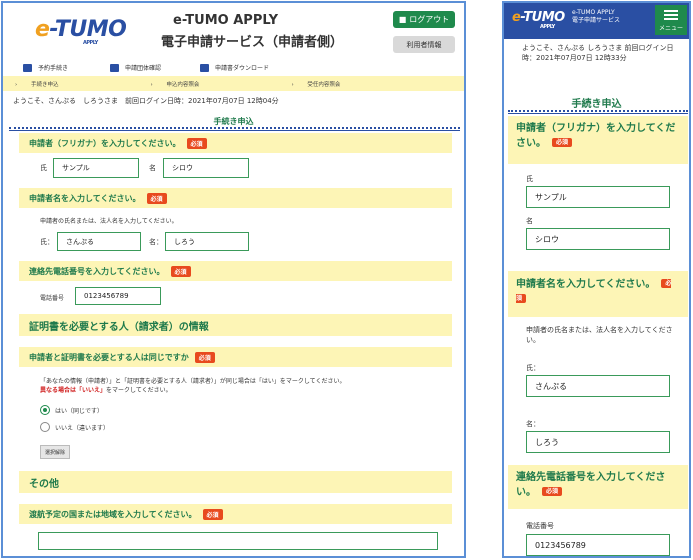 Image resolution: width=693 pixels, height=560 pixels. What do you see at coordinates (235, 325) in the screenshot?
I see `cert-holder-heading: 証明書を必要とする人（請求者）の情報` at bounding box center [235, 325].